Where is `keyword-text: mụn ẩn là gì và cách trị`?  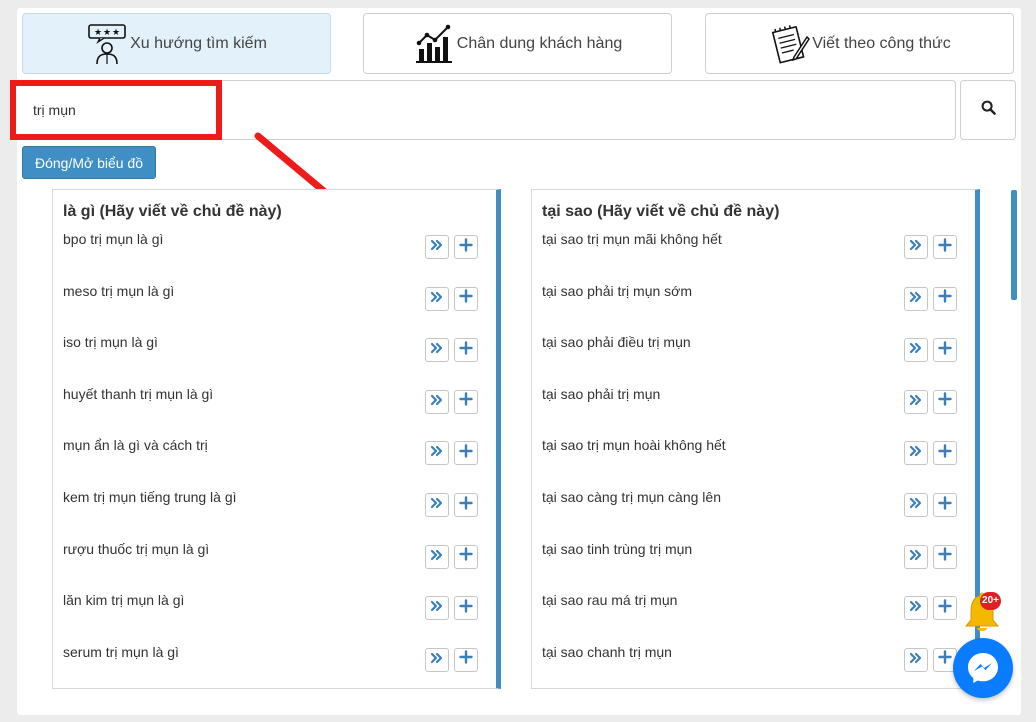 keyword-text: mụn ẩn là gì và cách trị is located at coordinates (135, 445).